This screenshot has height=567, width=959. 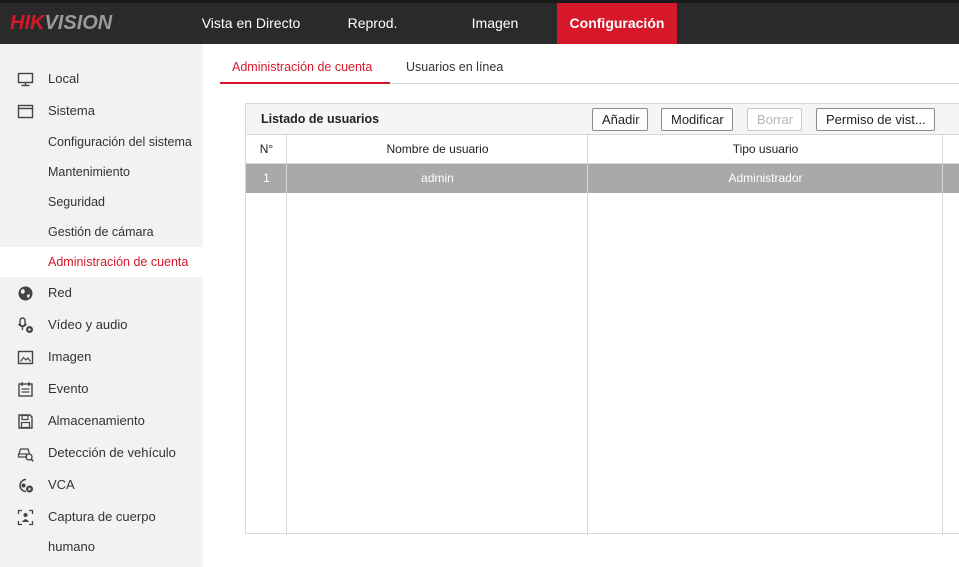 I want to click on tab-account-management: Administración de cuenta, so click(x=305, y=72).